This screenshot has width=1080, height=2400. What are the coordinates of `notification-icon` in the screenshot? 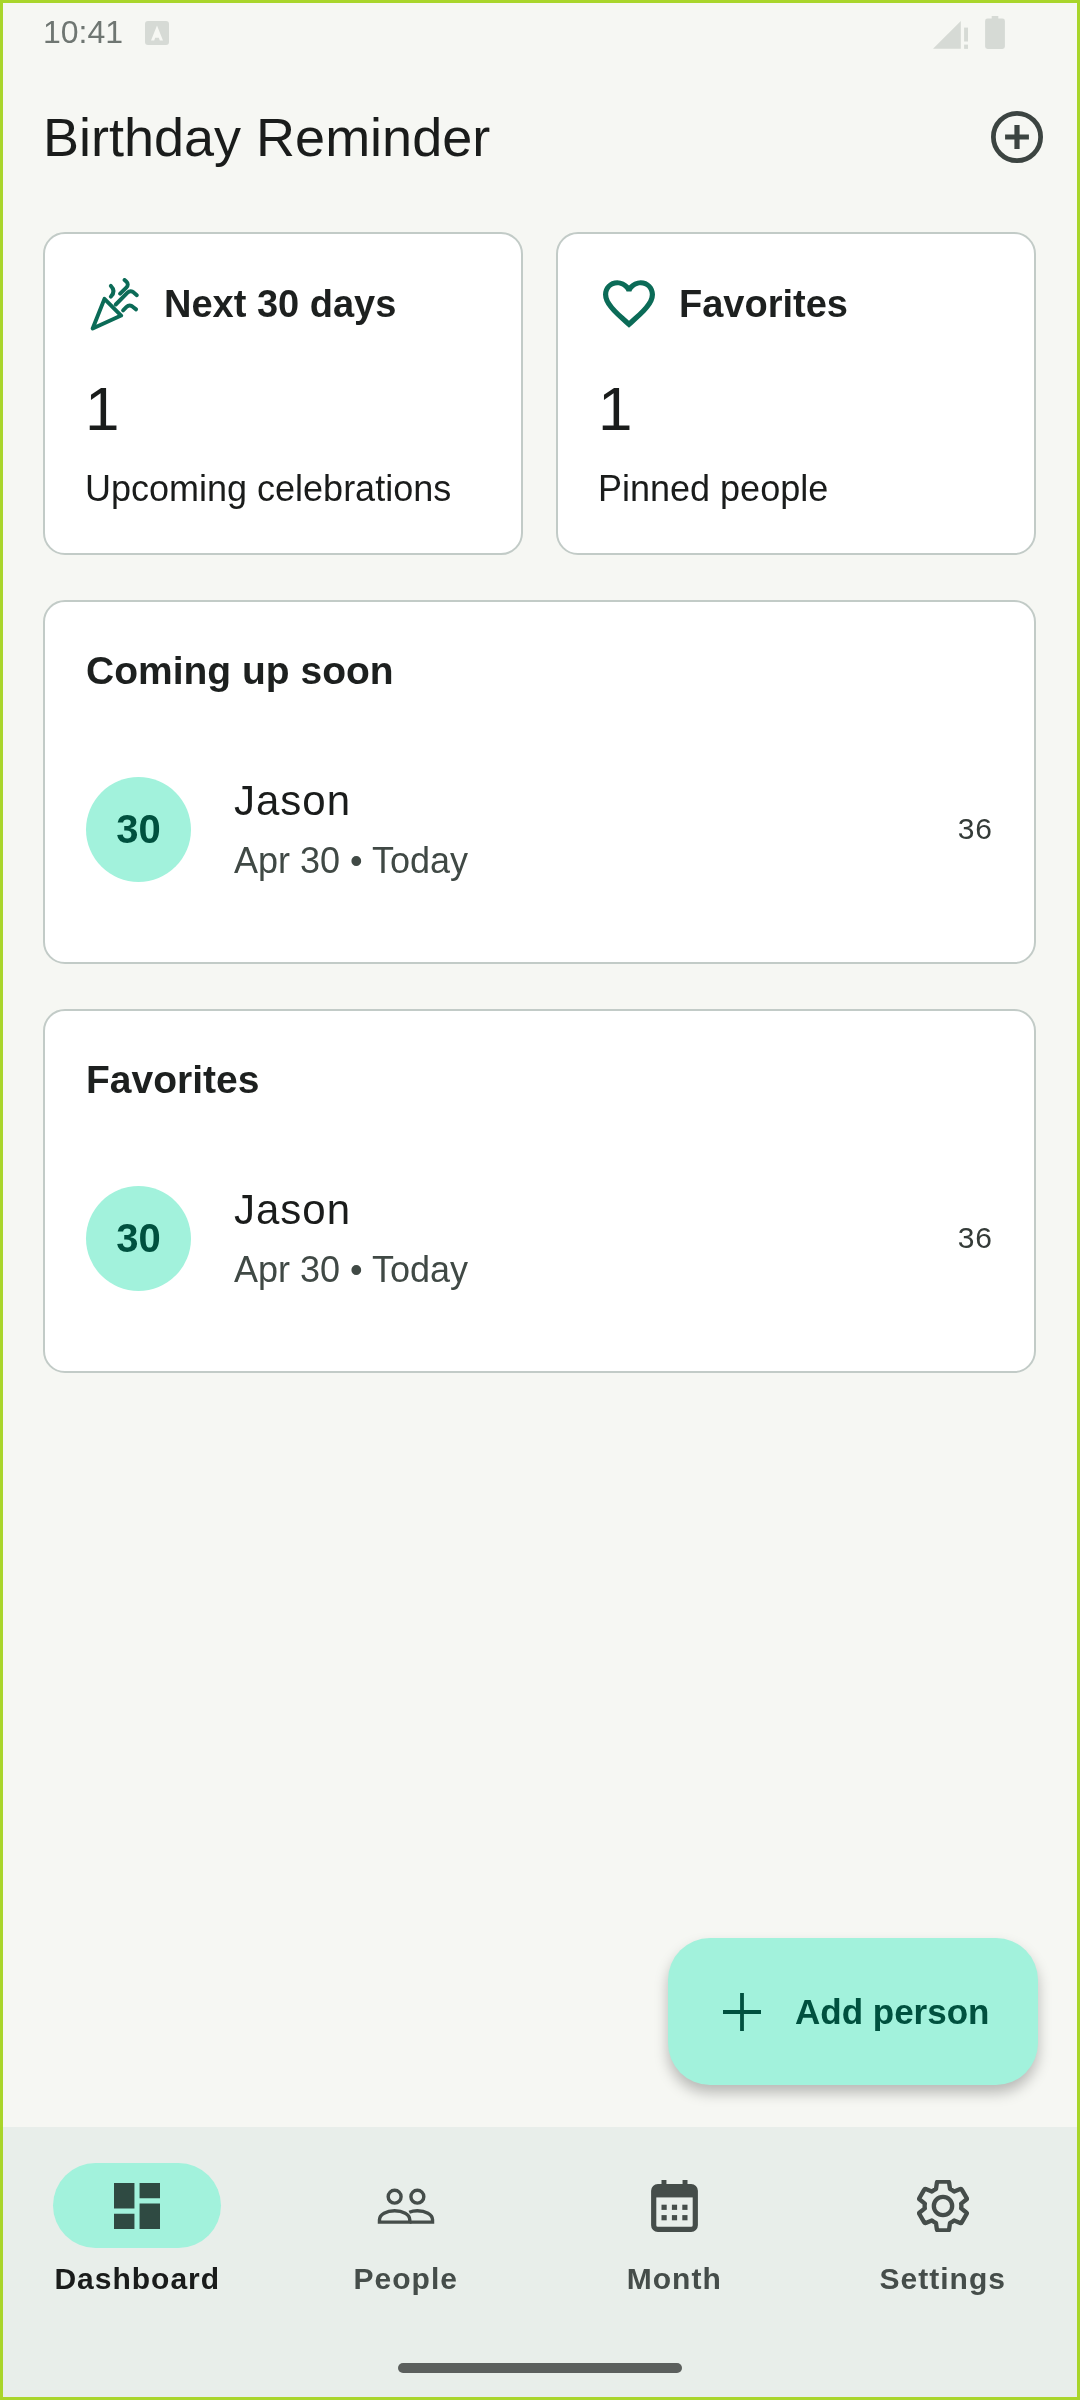 It's located at (157, 32).